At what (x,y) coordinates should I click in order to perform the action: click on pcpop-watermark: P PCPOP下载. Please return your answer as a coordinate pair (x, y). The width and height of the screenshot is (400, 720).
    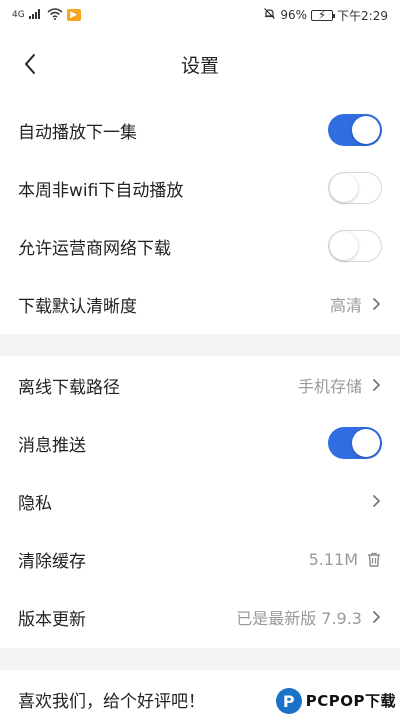
    Looking at the image, I should click on (335, 701).